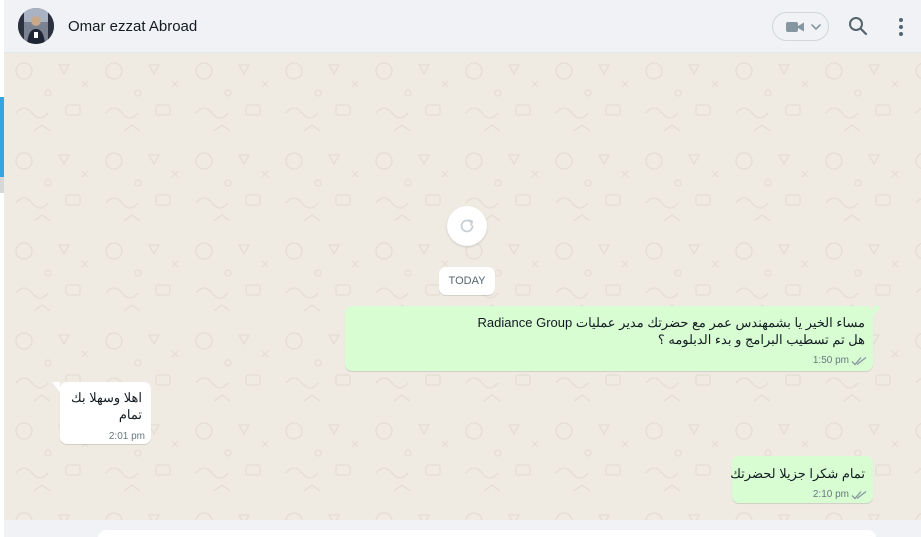 The image size is (921, 537). I want to click on message-timestamp: 2:01 pm, so click(126, 436).